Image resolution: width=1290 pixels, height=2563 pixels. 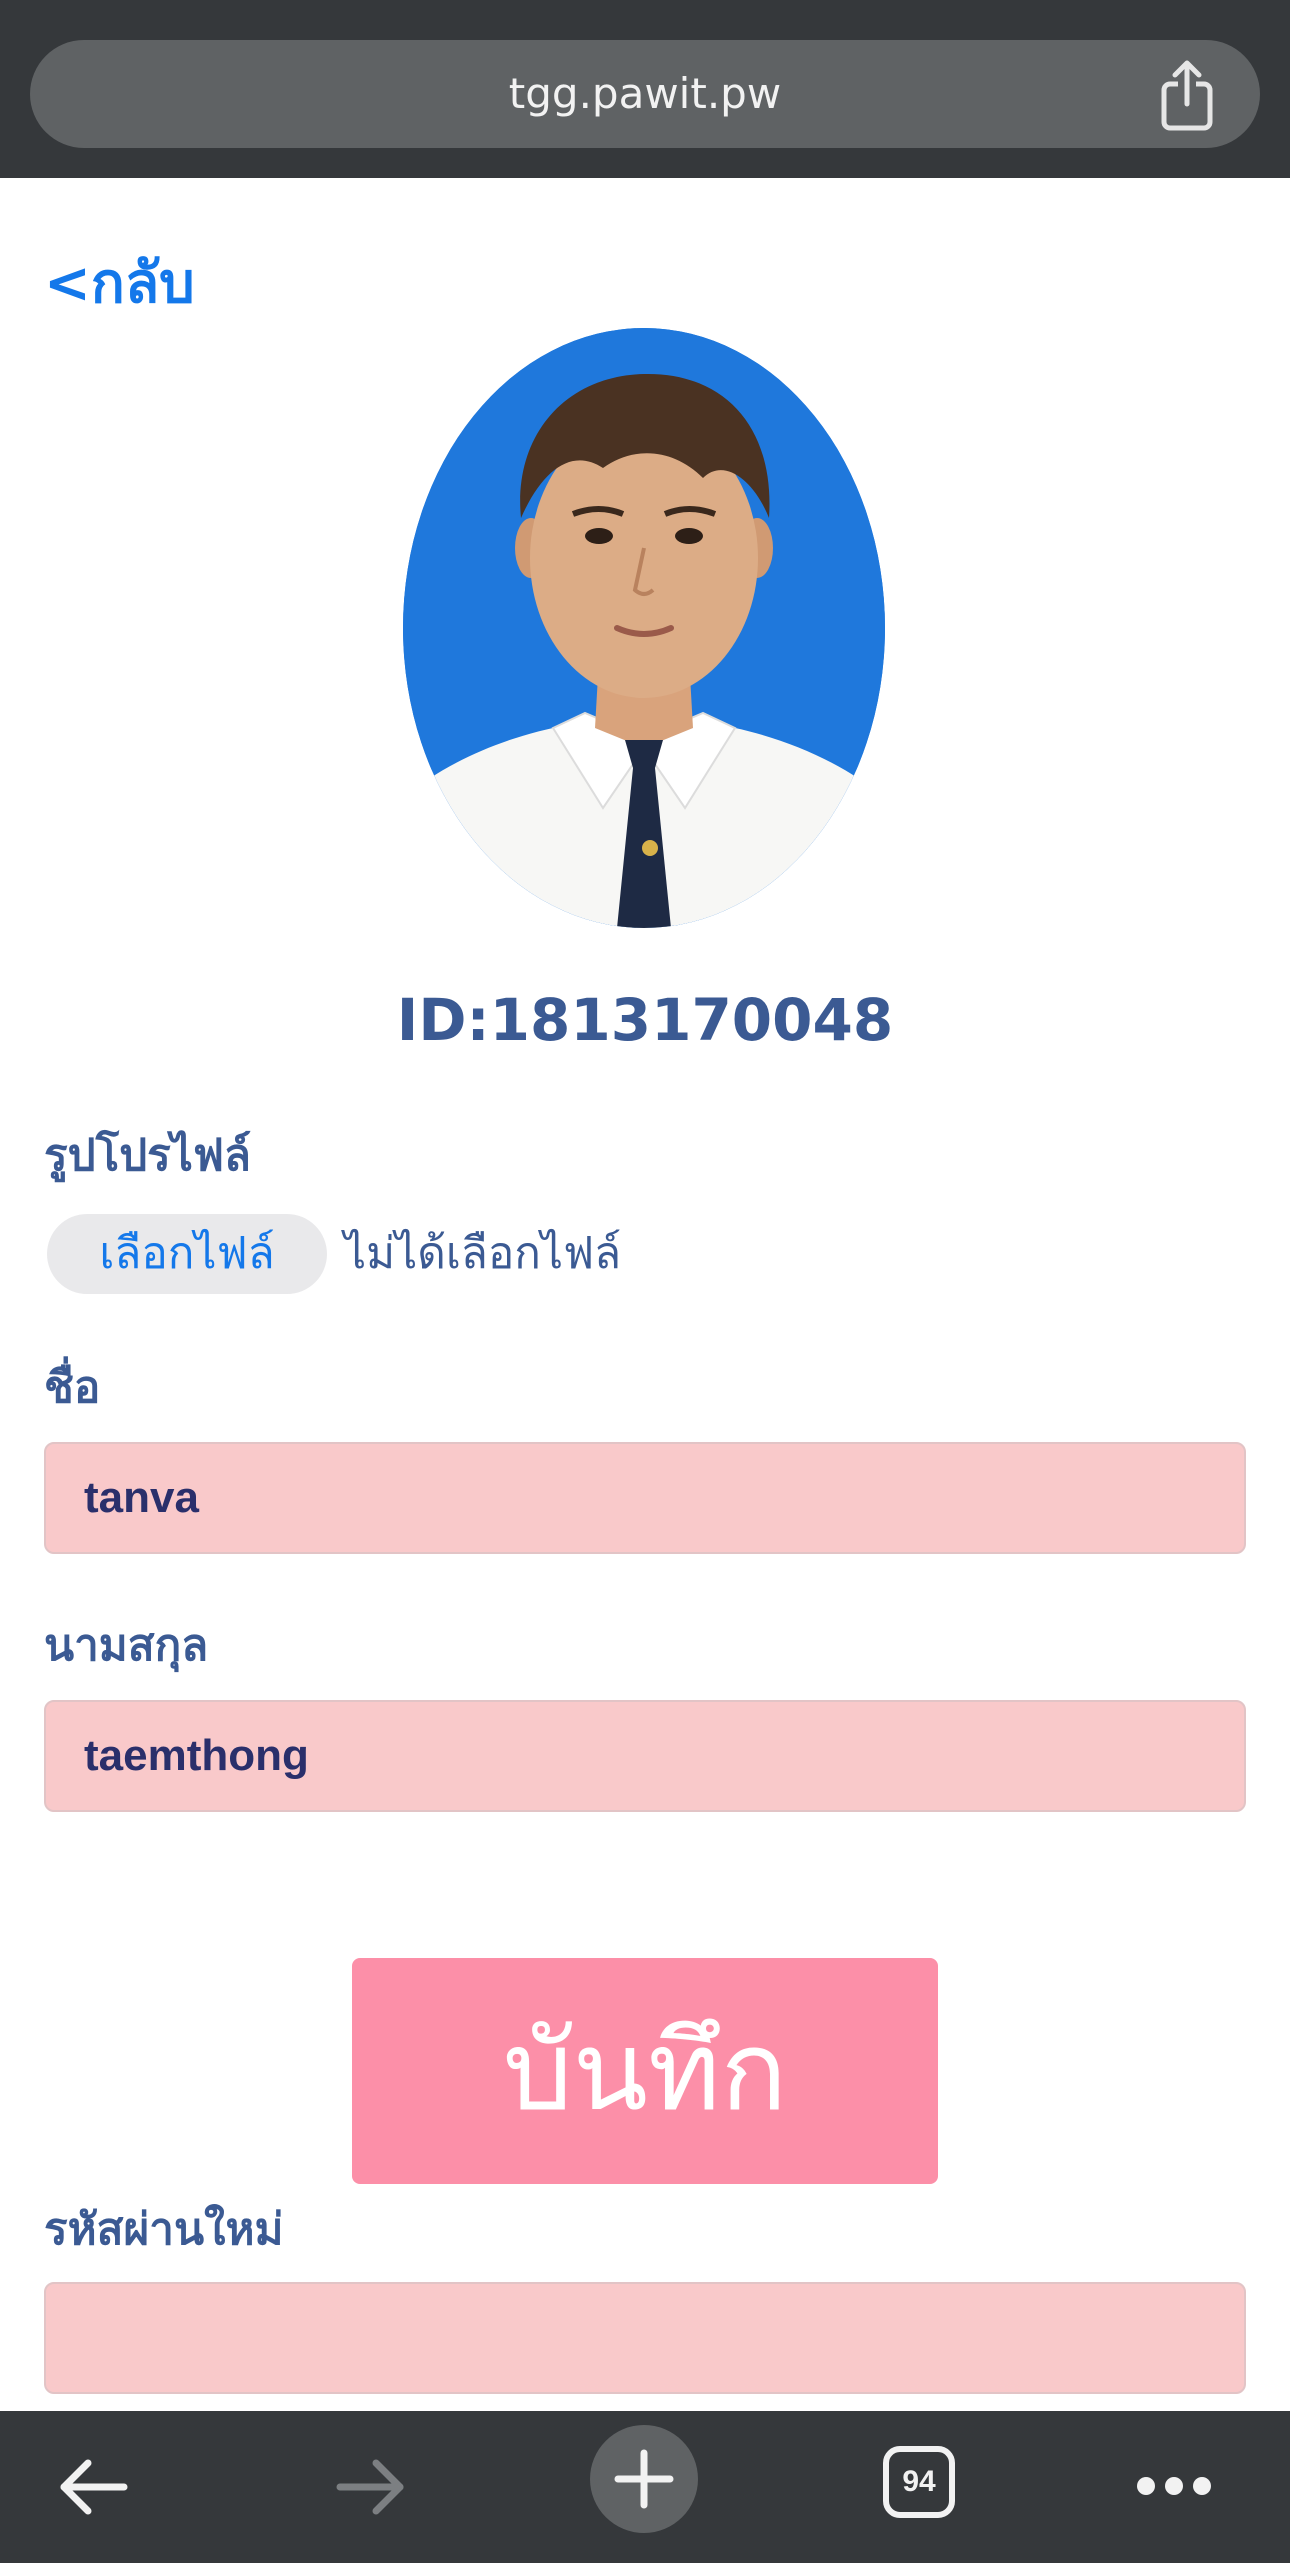 I want to click on first-name-field: tanva, so click(x=645, y=1498).